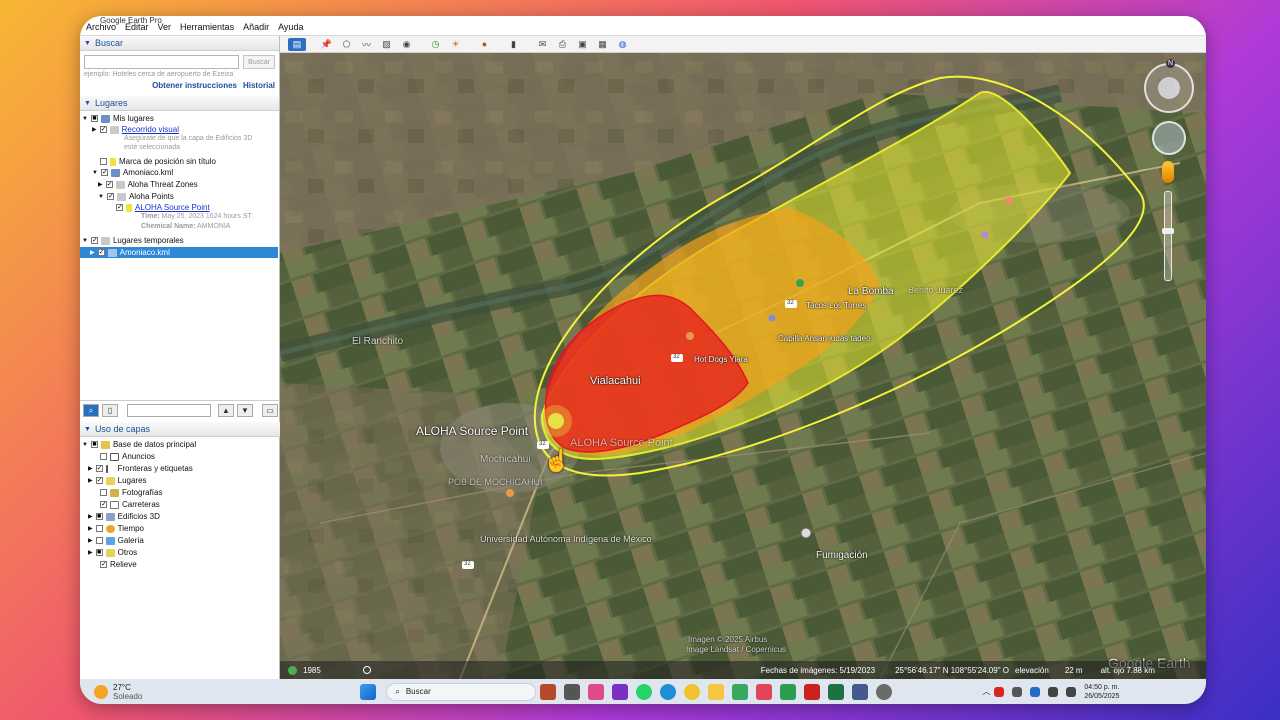  What do you see at coordinates (836, 691) in the screenshot?
I see `excel-icon` at bounding box center [836, 691].